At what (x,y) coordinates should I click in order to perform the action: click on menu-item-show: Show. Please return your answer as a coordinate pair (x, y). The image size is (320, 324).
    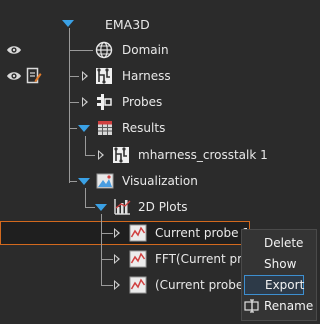
    Looking at the image, I should click on (280, 264).